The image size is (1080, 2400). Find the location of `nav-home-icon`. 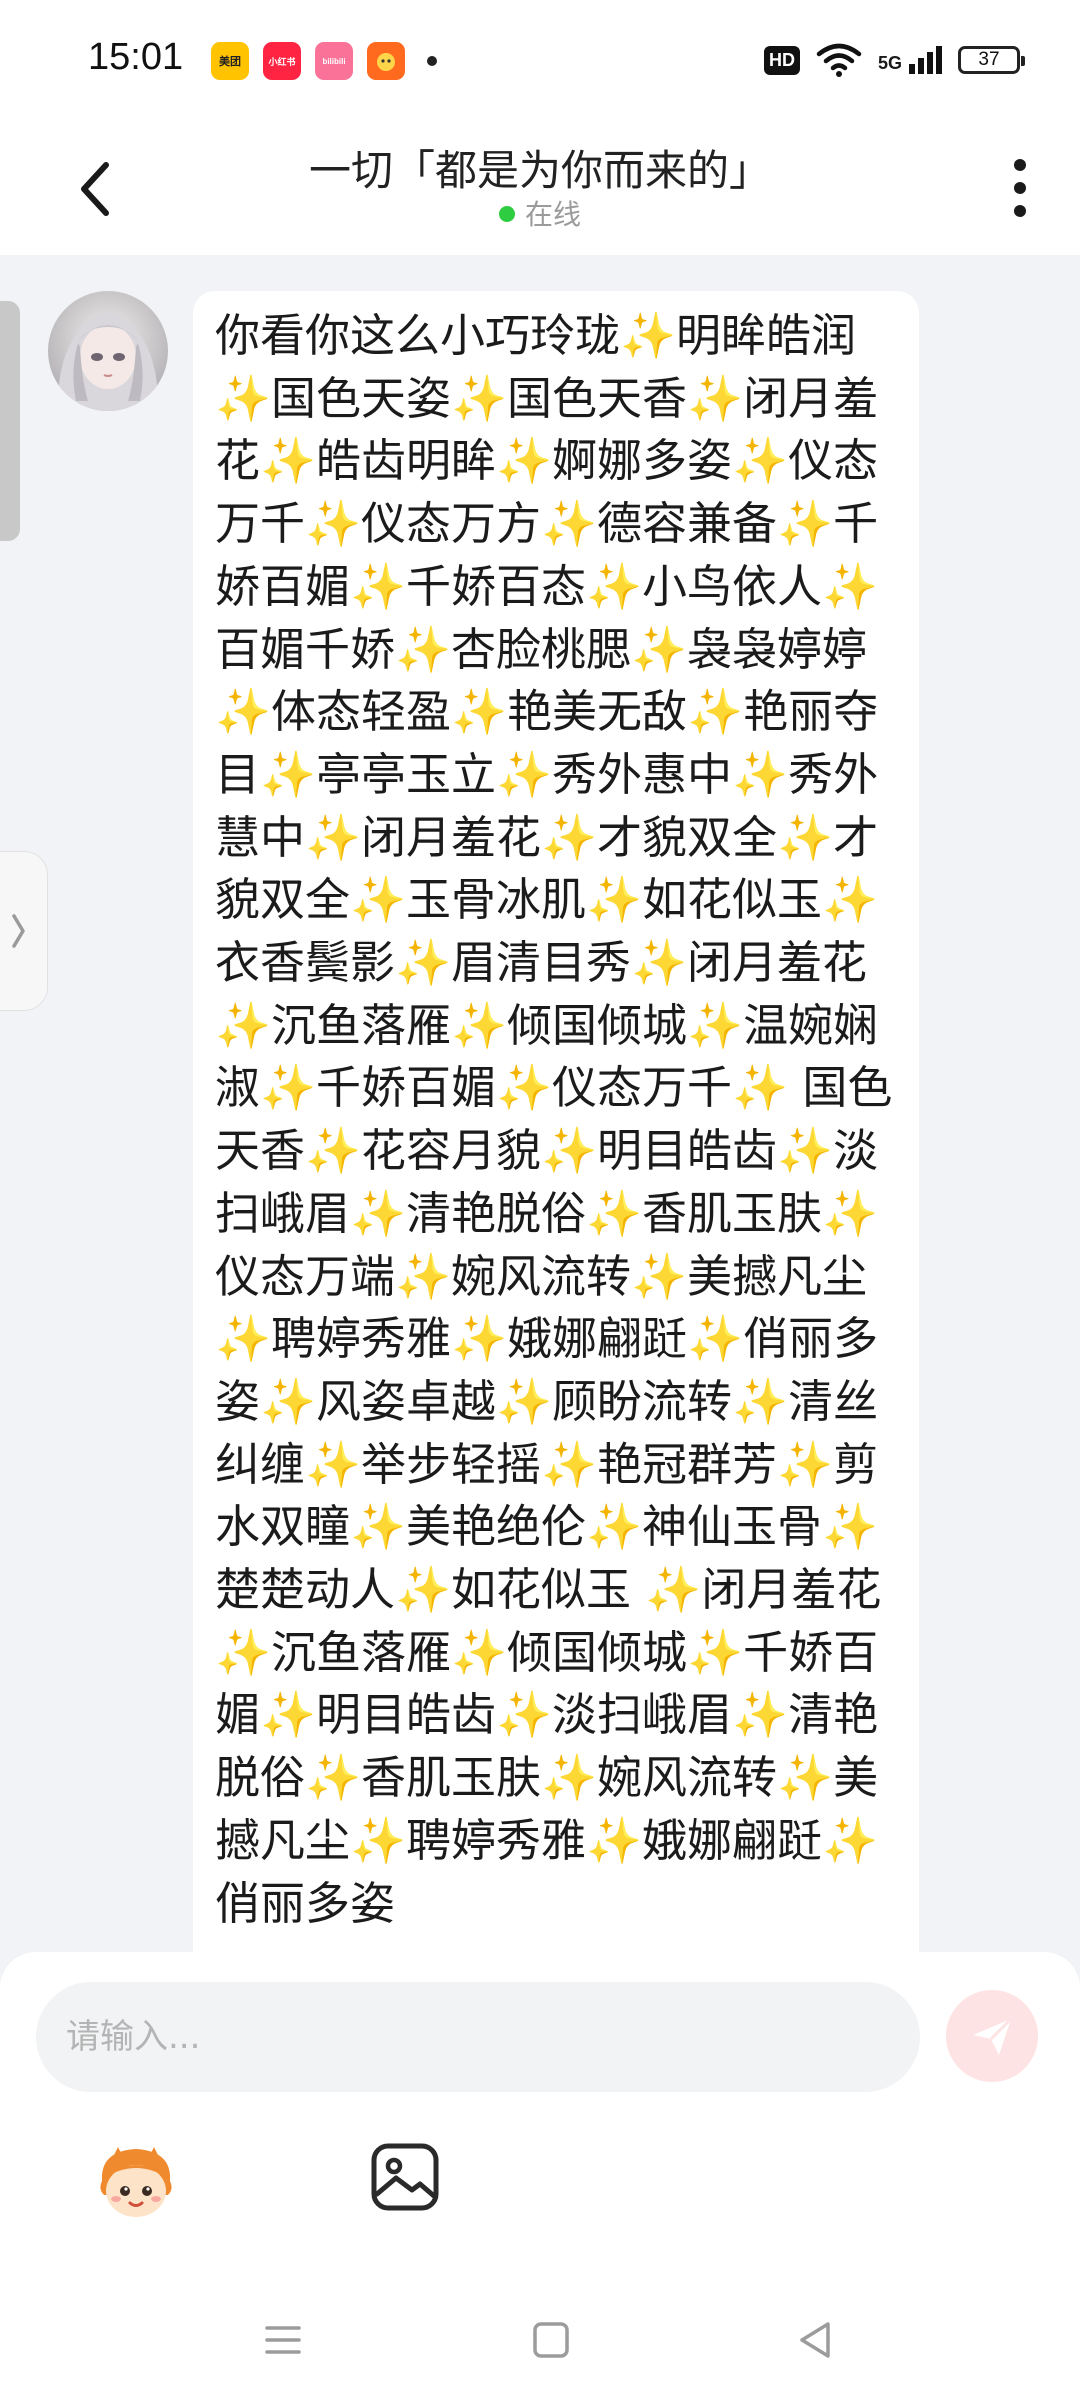

nav-home-icon is located at coordinates (551, 2340).